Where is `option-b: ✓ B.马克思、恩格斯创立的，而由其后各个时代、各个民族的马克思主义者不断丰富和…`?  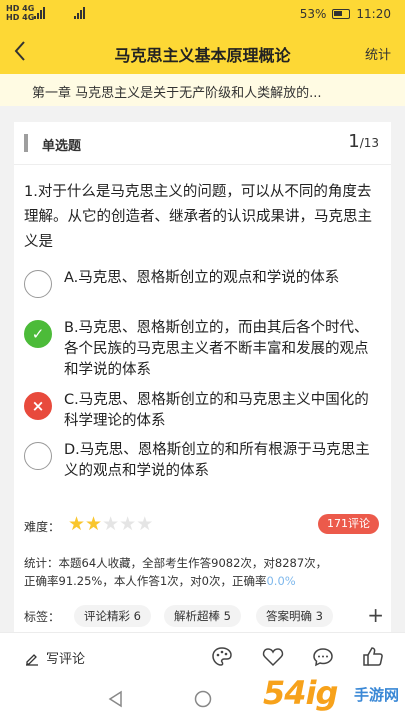 option-b: ✓ B.马克思、恩格斯创立的，而由其后各个时代、各个民族的马克思主义者不断丰富和… is located at coordinates (200, 350).